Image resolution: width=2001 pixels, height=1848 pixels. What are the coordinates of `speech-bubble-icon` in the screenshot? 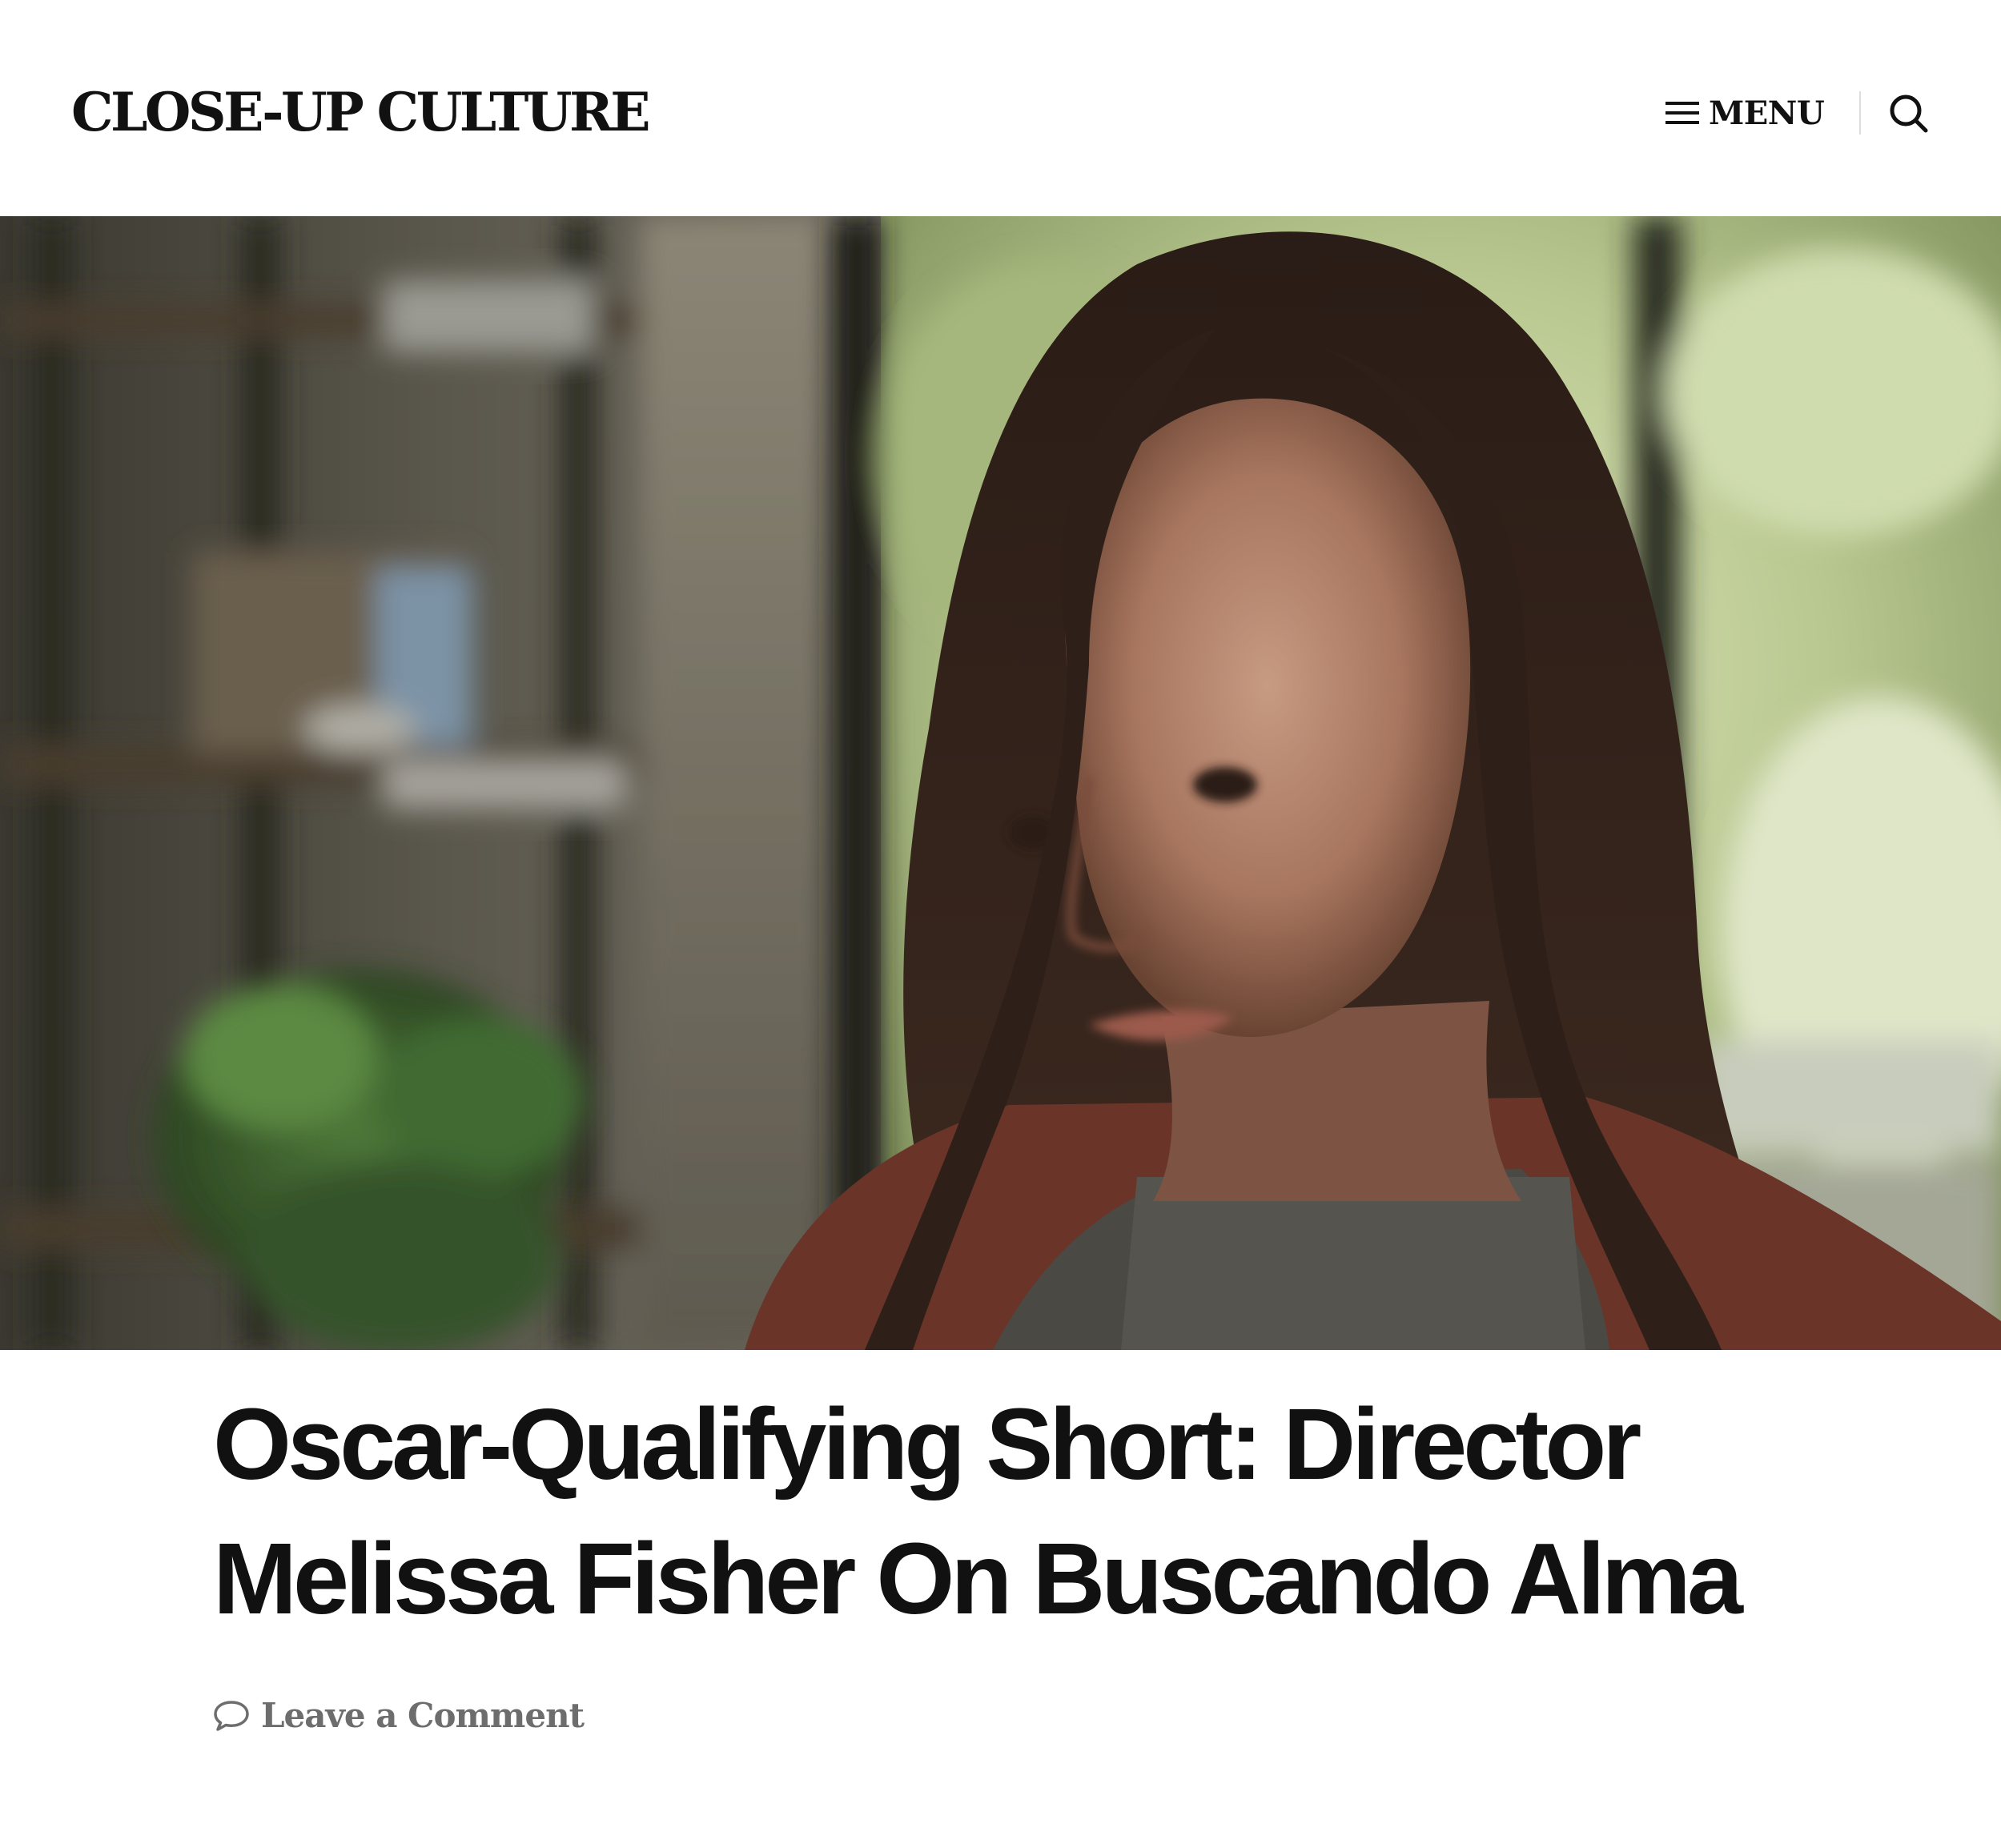 It's located at (231, 1716).